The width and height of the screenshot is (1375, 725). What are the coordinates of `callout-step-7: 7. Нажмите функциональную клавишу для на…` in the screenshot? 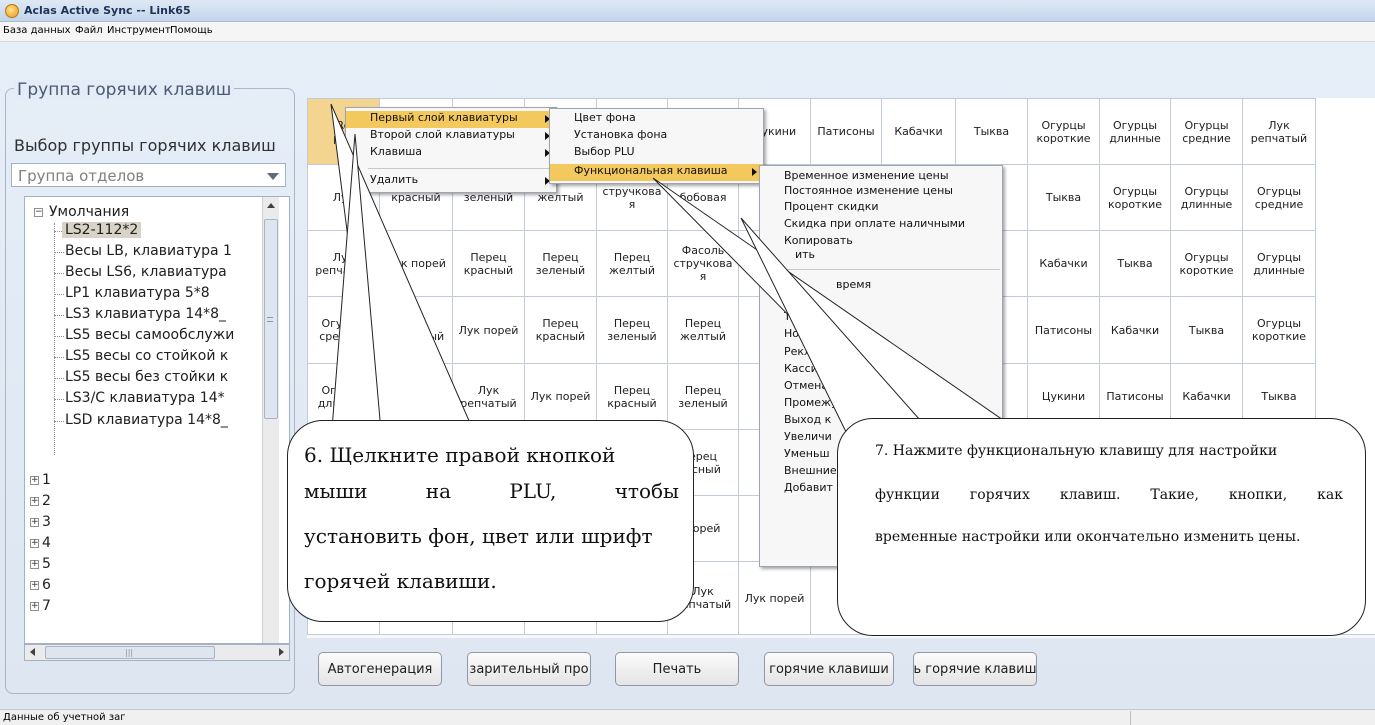 It's located at (1101, 527).